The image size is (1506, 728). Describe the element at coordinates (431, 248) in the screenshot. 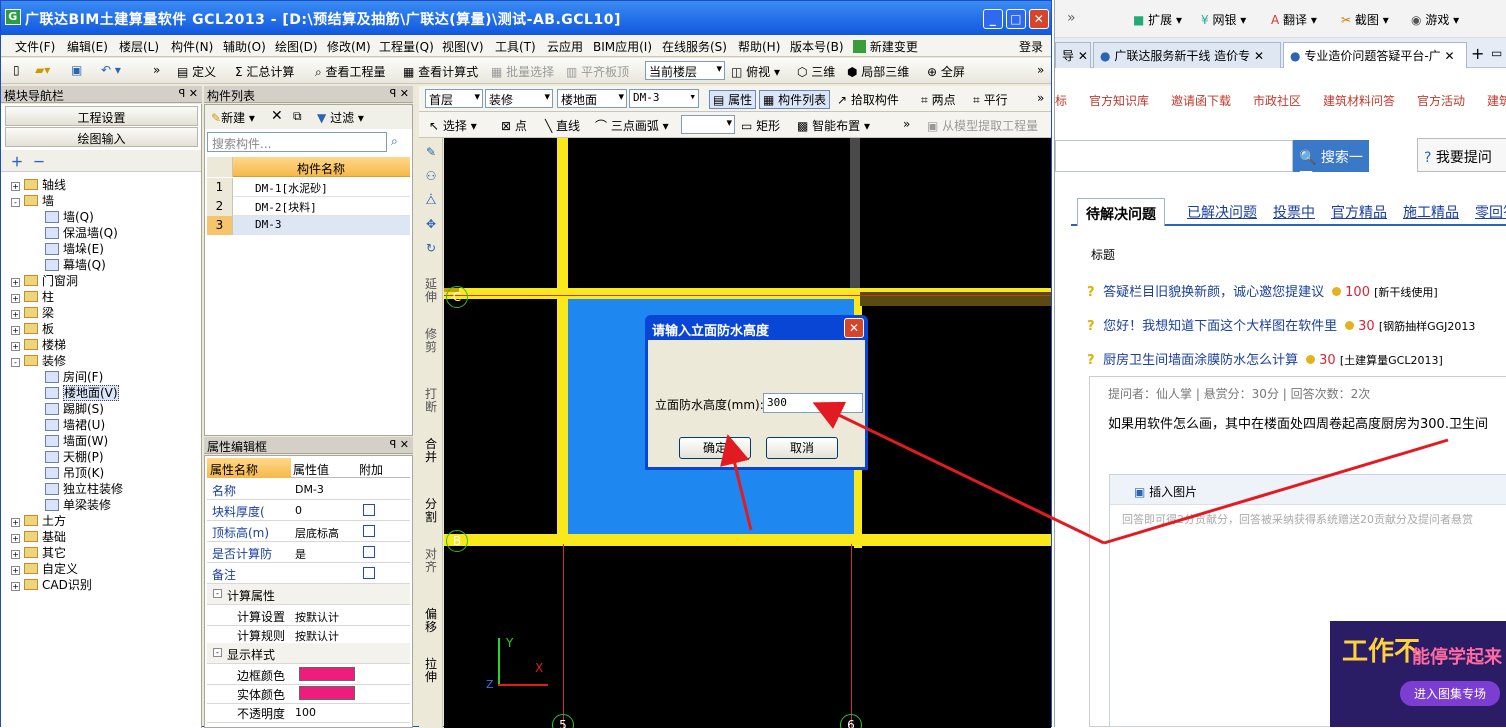

I see `vertical-tool-icon: ↻` at that location.